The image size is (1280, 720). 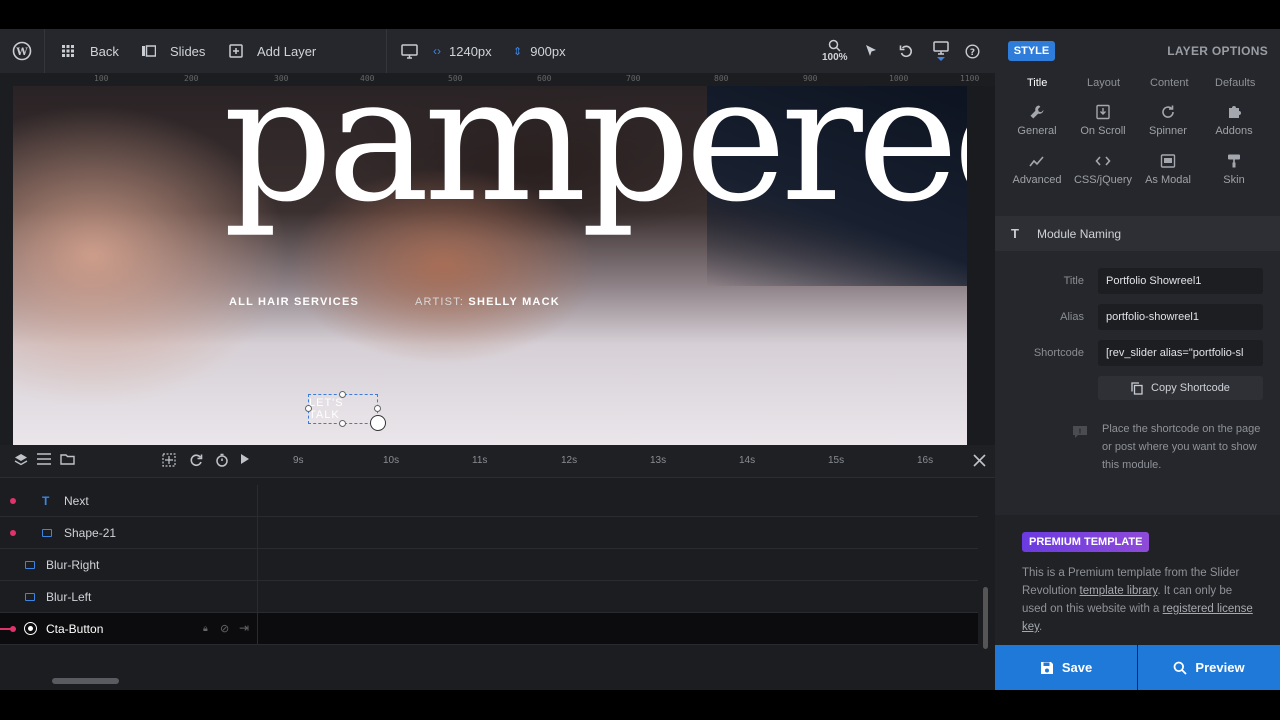 What do you see at coordinates (941, 59) in the screenshot?
I see `caret-down-icon` at bounding box center [941, 59].